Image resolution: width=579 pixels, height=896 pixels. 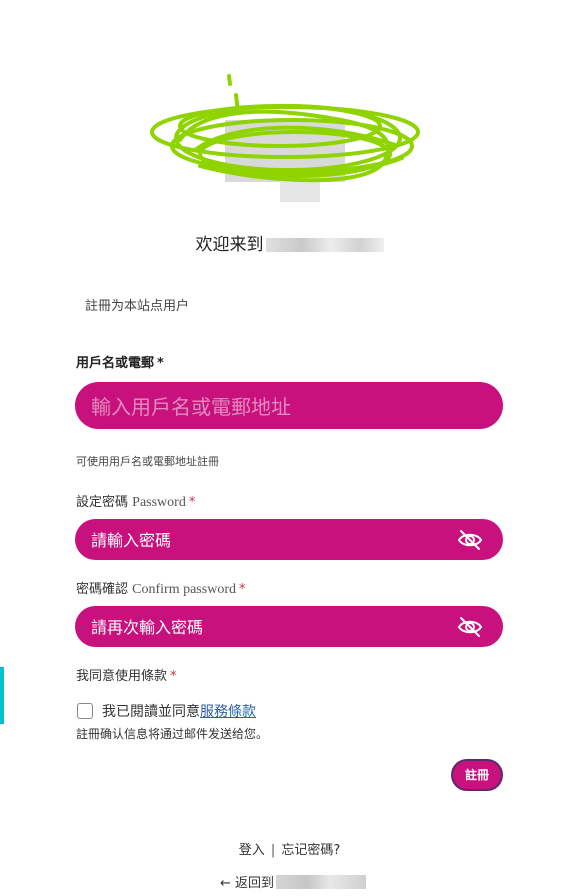 What do you see at coordinates (285, 138) in the screenshot?
I see `site-logo` at bounding box center [285, 138].